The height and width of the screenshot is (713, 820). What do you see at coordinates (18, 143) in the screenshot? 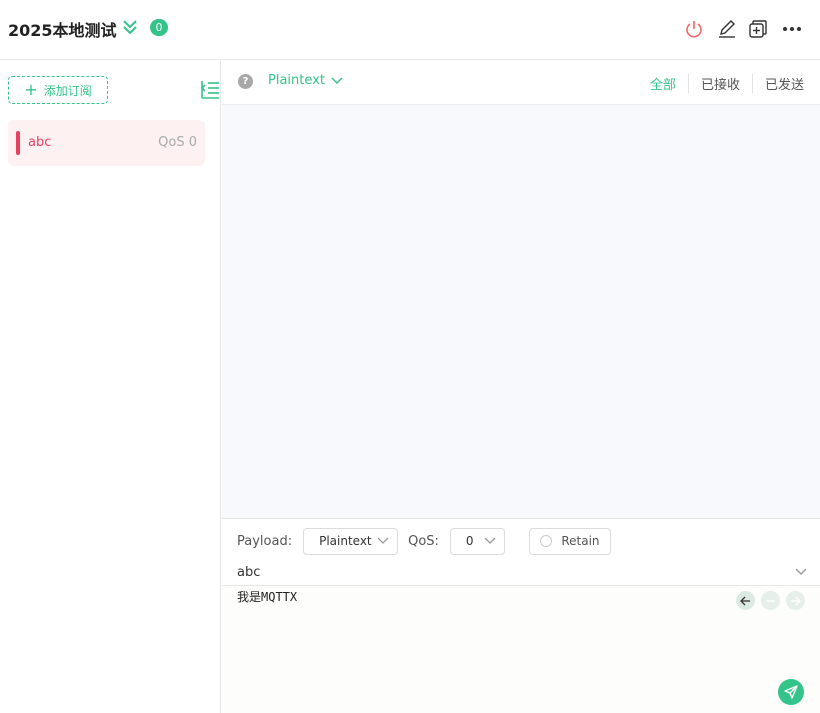
I see `subscription-color-bar` at bounding box center [18, 143].